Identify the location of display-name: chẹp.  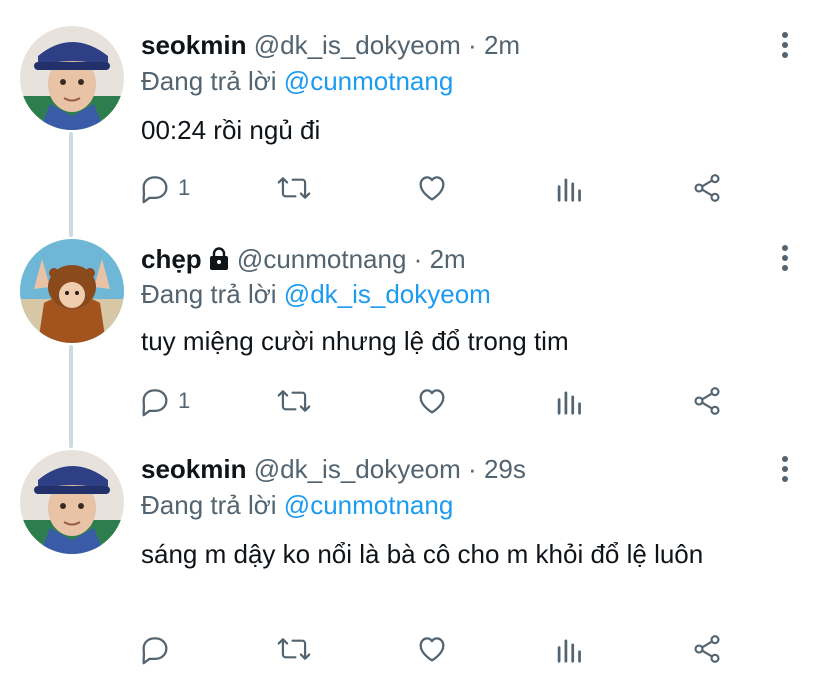
(171, 259).